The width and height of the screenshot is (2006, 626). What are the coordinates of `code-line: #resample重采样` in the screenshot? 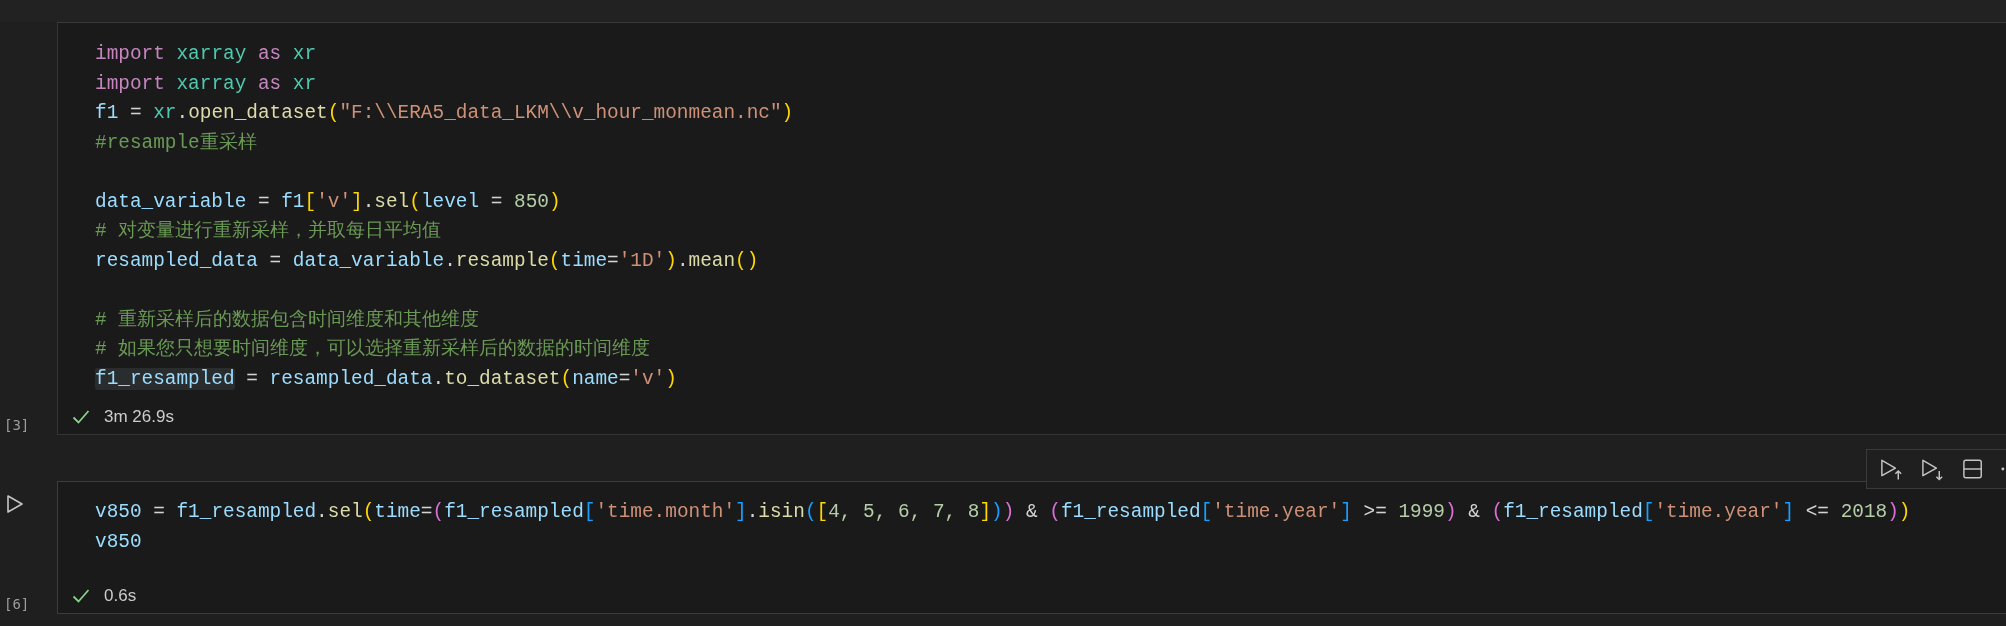 It's located at (176, 143).